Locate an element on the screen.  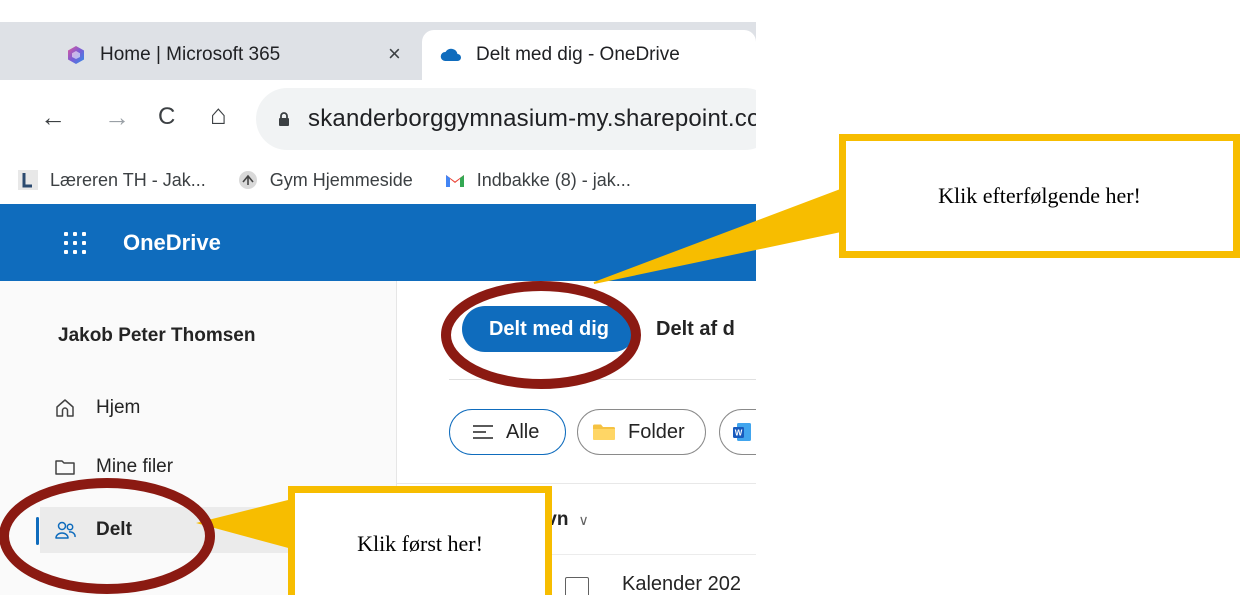
callout-top: Klik efterfølgende her! is located at coordinates (1039, 196).